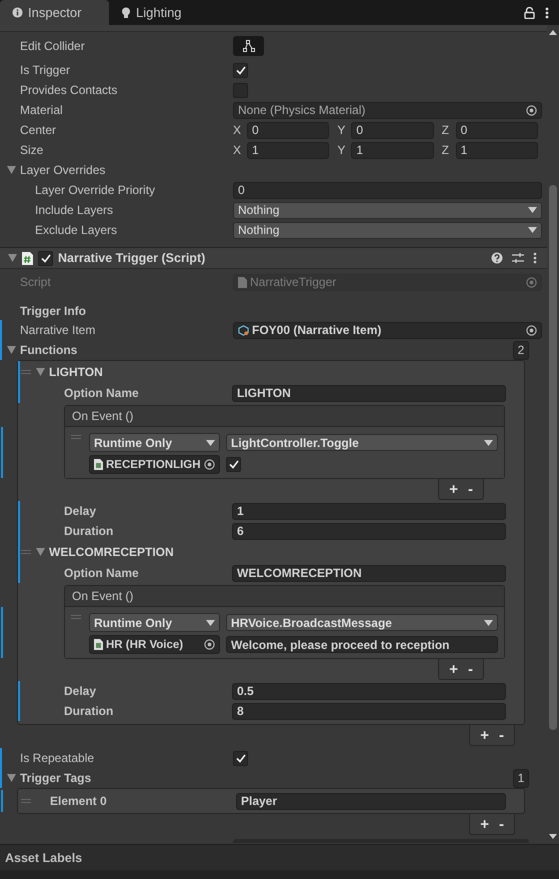 The width and height of the screenshot is (559, 879). Describe the element at coordinates (154, 644) in the screenshot. I see `object-field: HR (HR Voice)` at that location.